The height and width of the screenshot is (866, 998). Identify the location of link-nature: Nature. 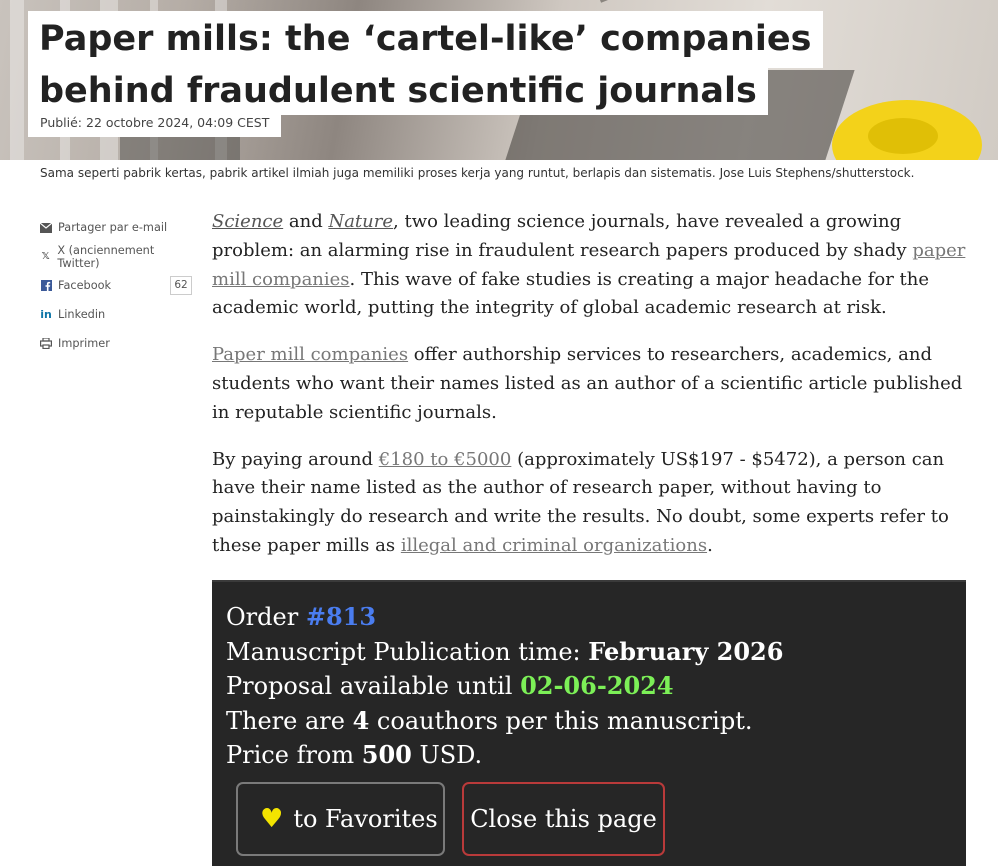
(360, 221).